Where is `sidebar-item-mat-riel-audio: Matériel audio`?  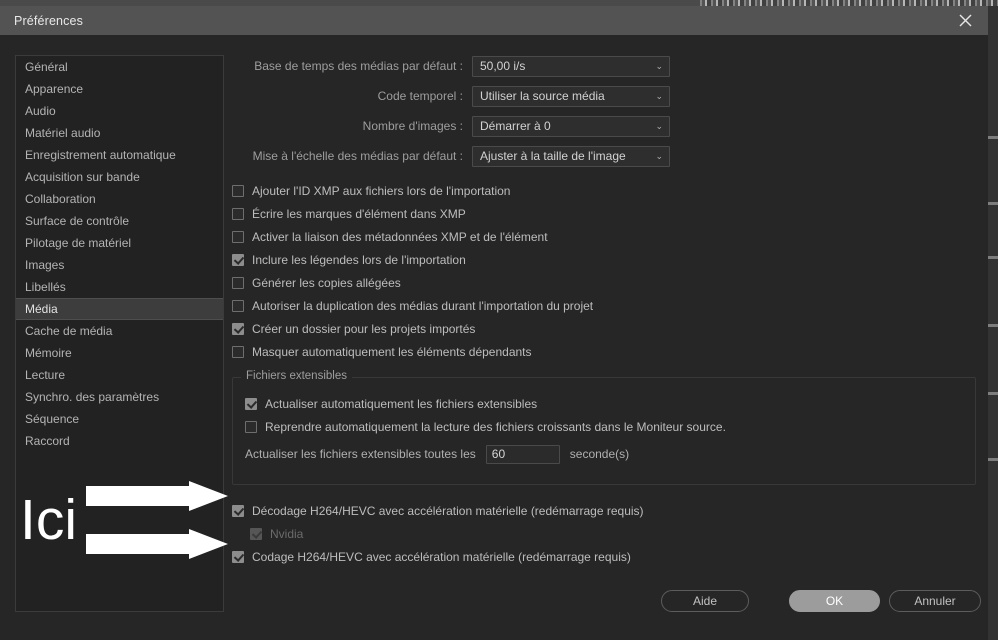
sidebar-item-mat-riel-audio: Matériel audio is located at coordinates (119, 133).